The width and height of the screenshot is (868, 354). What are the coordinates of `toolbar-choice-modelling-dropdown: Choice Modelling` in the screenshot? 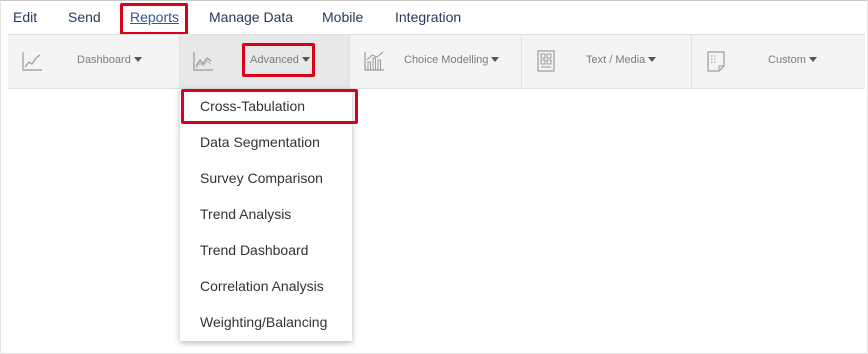 It's located at (452, 60).